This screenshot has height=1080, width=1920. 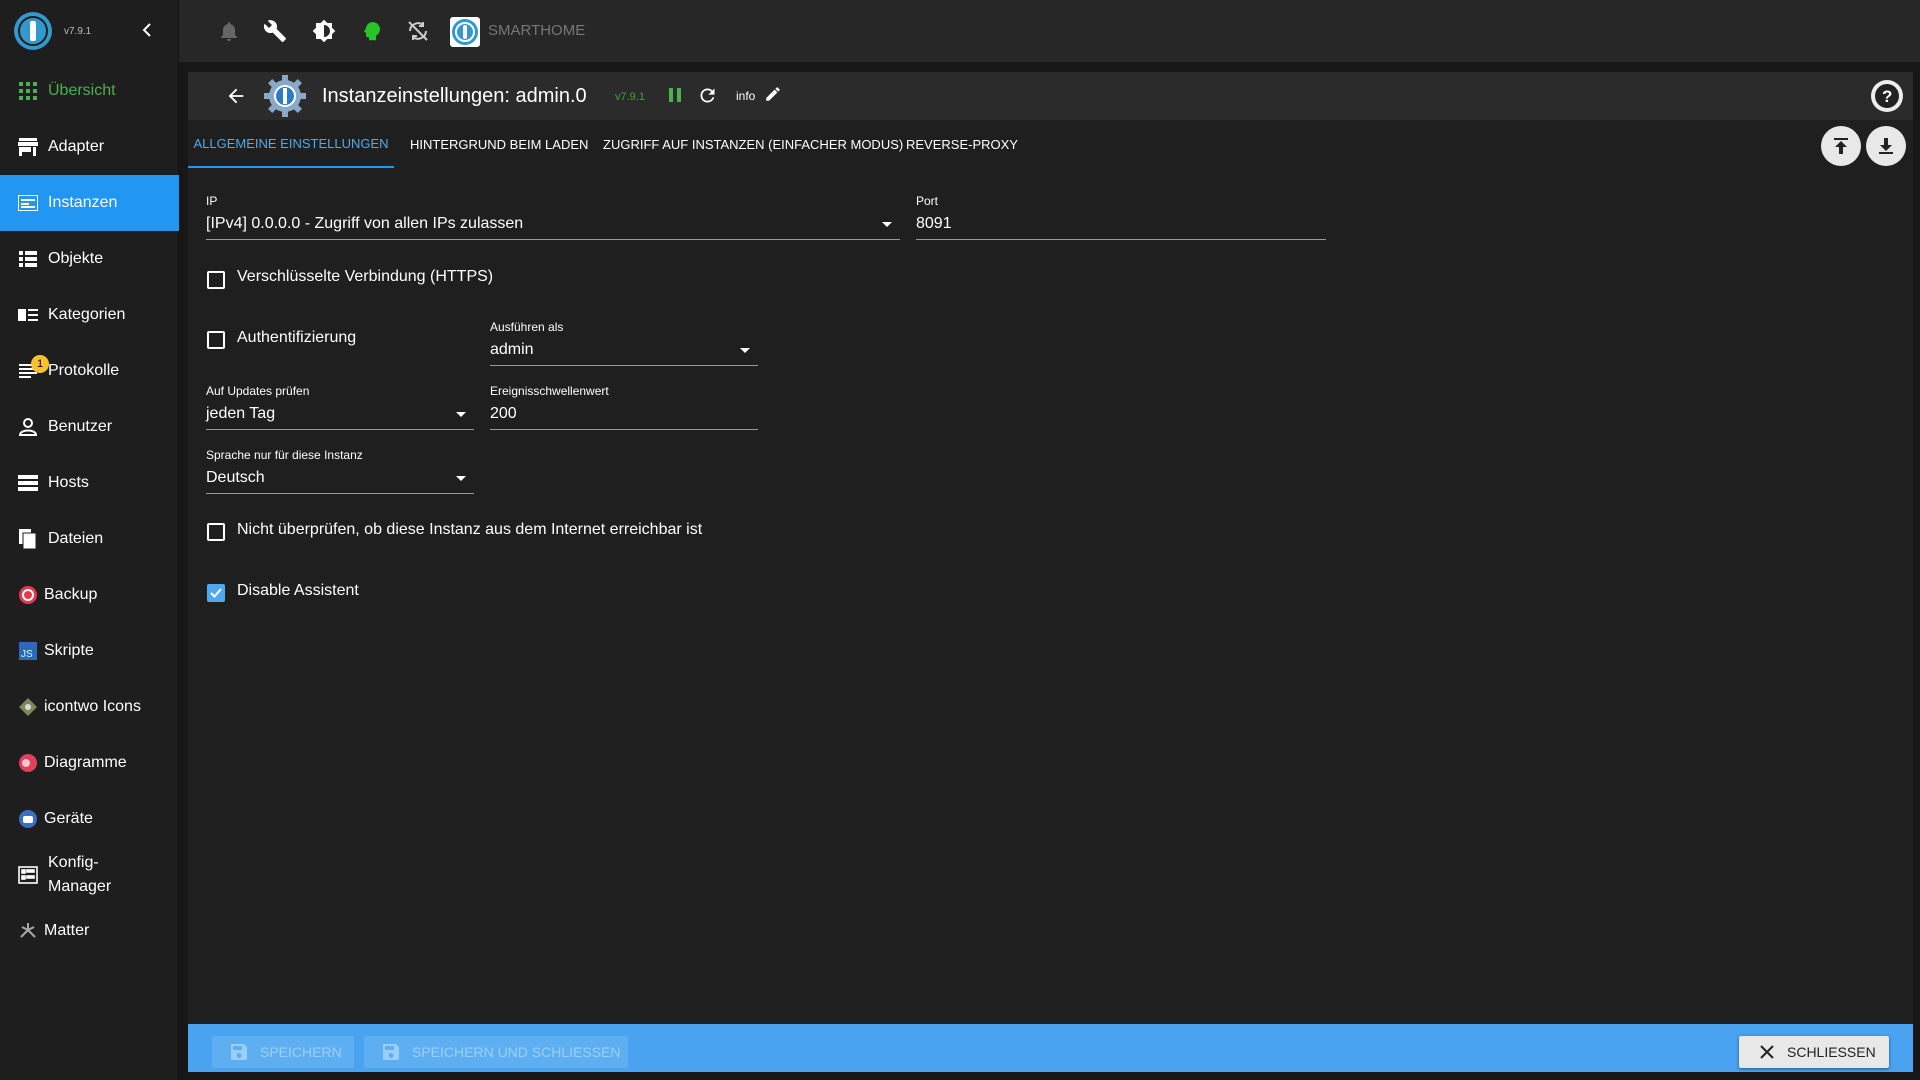 What do you see at coordinates (28, 931) in the screenshot?
I see `matter-icon` at bounding box center [28, 931].